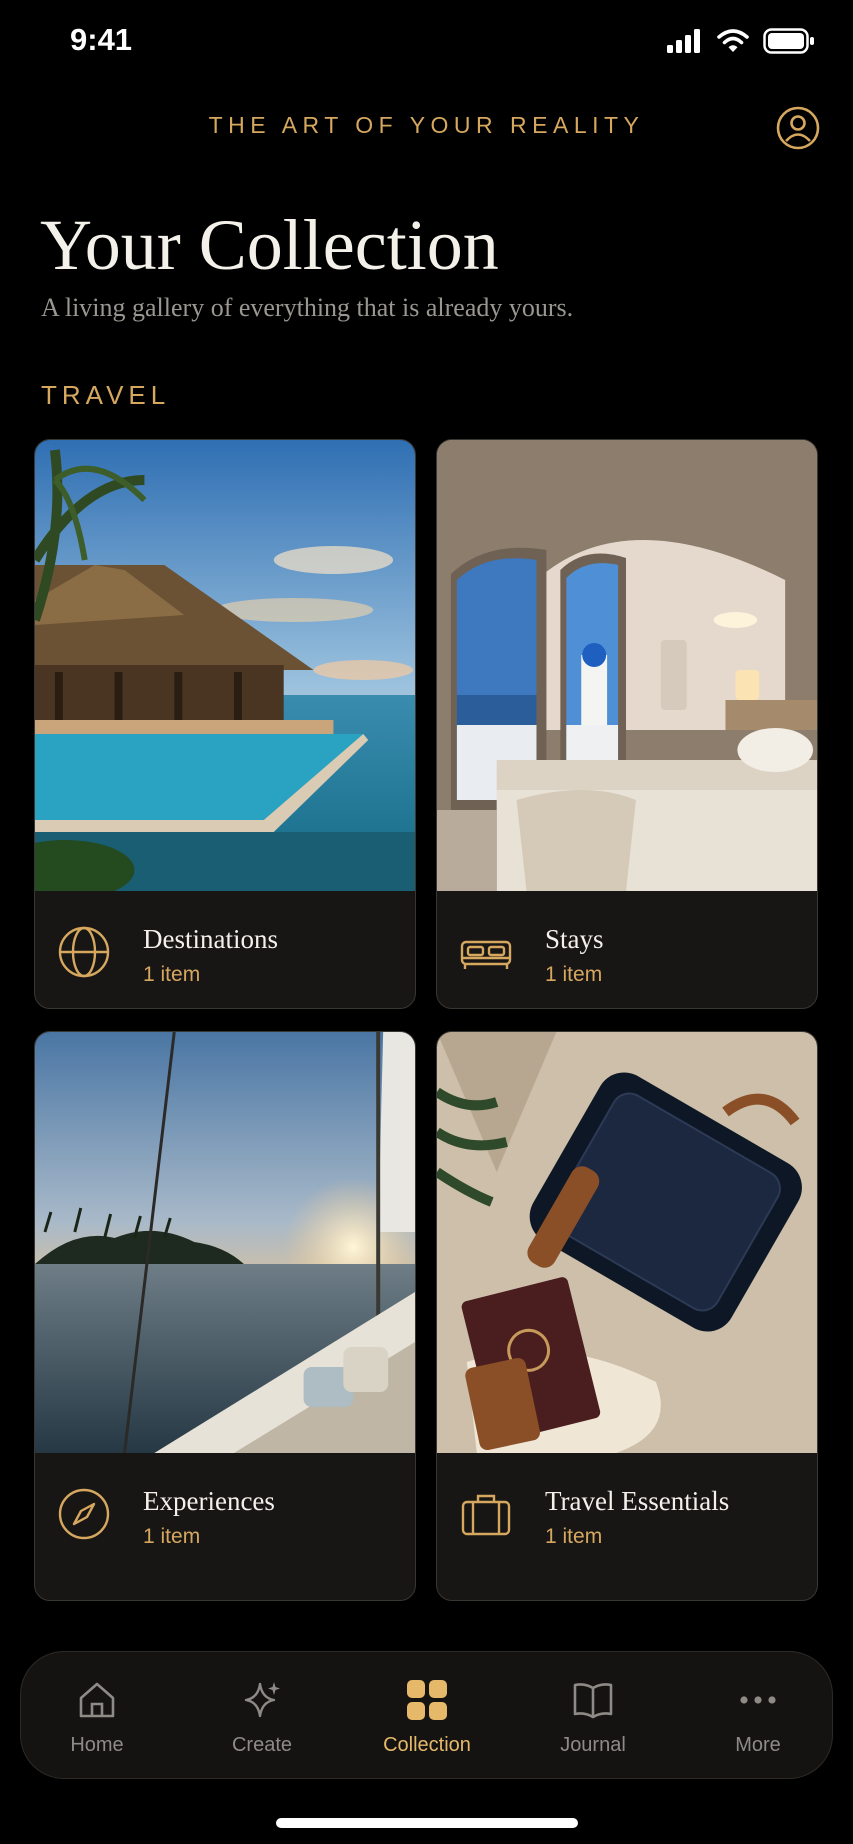  Describe the element at coordinates (427, 1745) in the screenshot. I see `tab-label: Collection` at that location.